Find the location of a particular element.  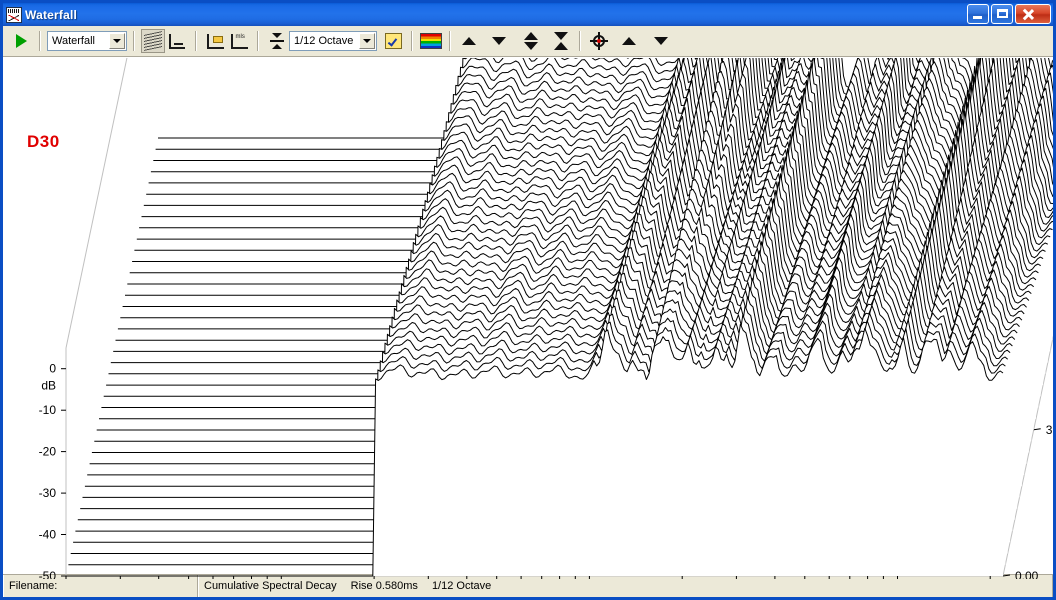

expand-button is located at coordinates (531, 41).